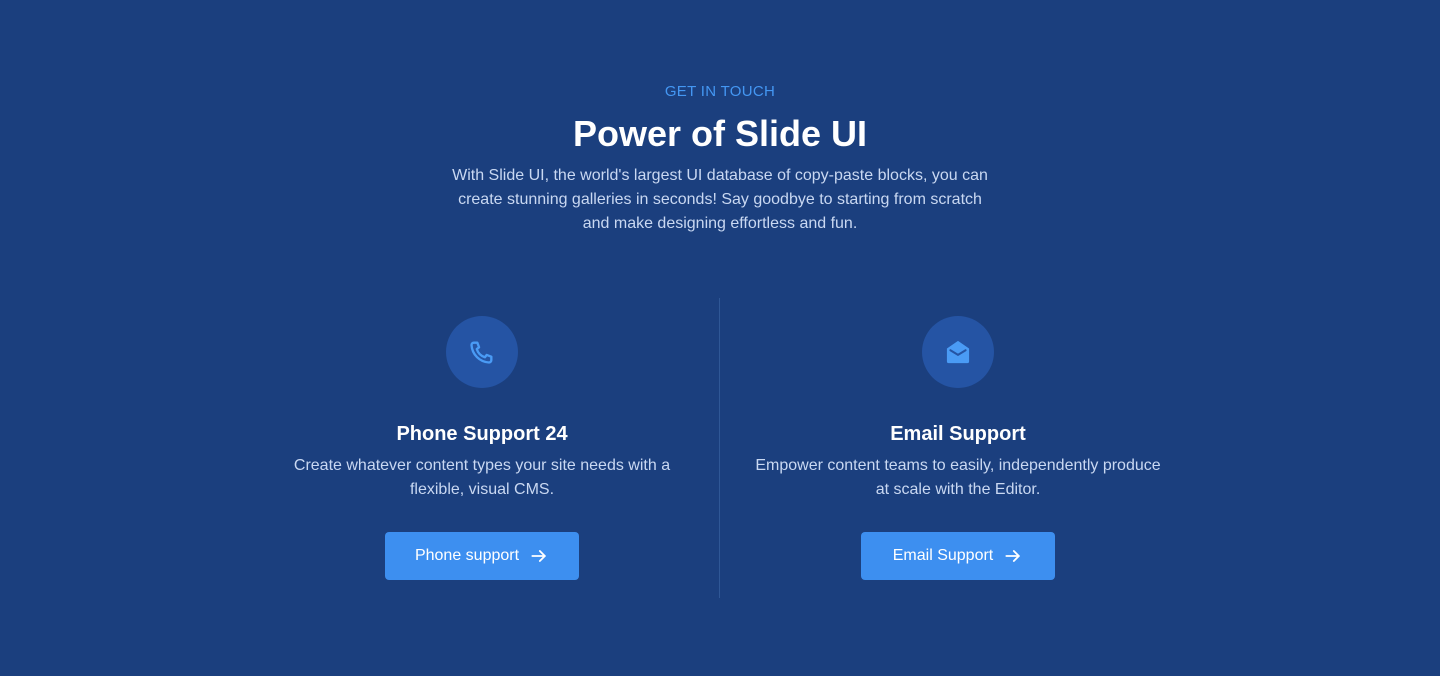 This screenshot has height=676, width=1440. Describe the element at coordinates (958, 434) in the screenshot. I see `email-support-title: Email Support` at that location.